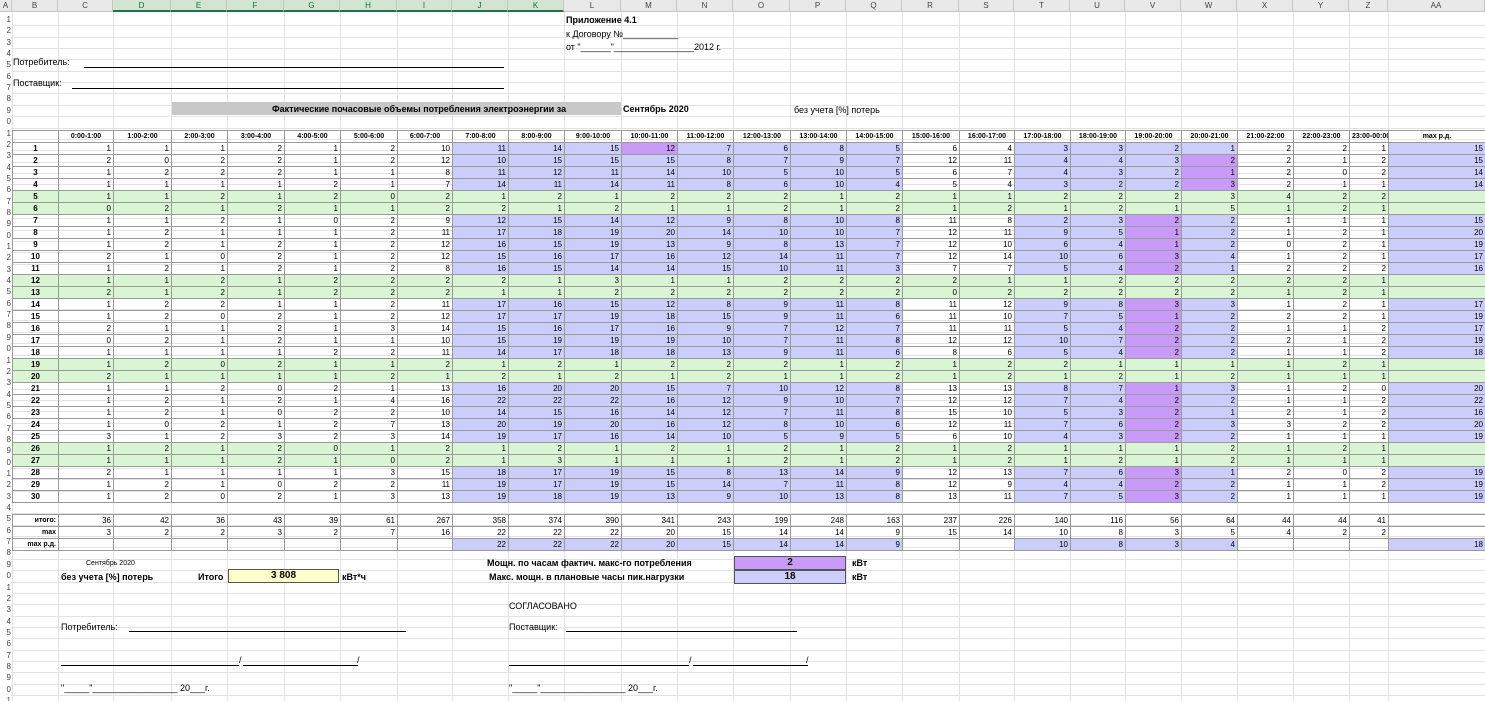  What do you see at coordinates (480, 6) in the screenshot?
I see `column-header-J: J` at bounding box center [480, 6].